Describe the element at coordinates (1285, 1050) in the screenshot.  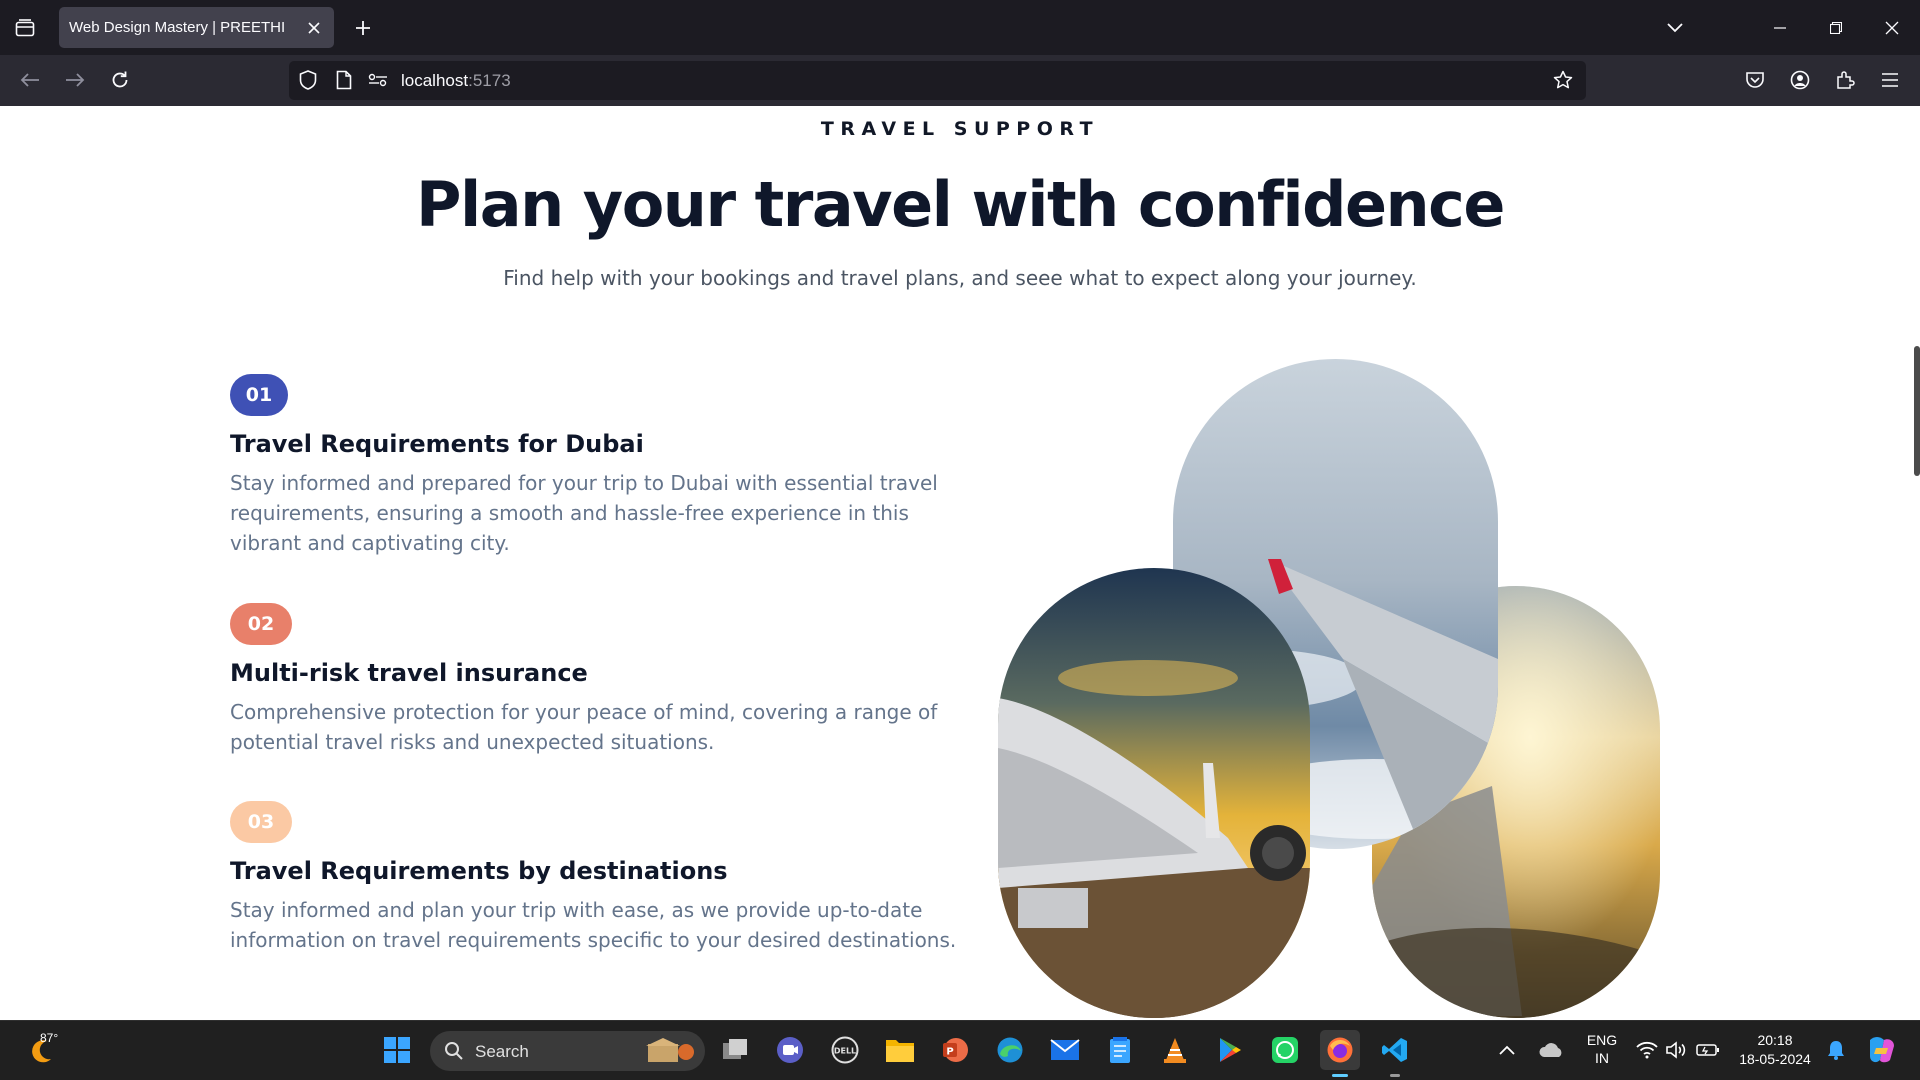
I see `whatsapp-icon` at that location.